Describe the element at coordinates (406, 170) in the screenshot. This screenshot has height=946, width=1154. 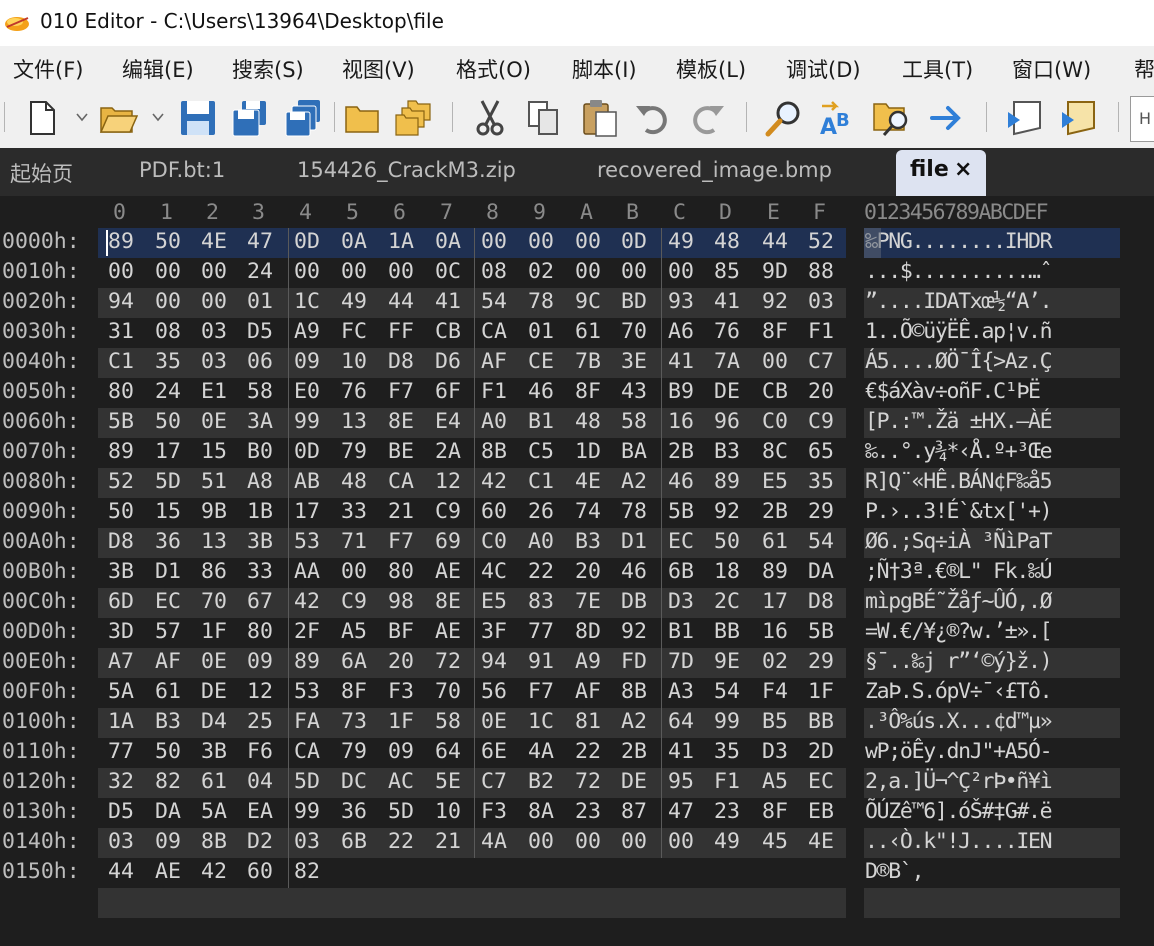
I see `tab-crackm3-zip: 154426_CrackM3.zip` at that location.